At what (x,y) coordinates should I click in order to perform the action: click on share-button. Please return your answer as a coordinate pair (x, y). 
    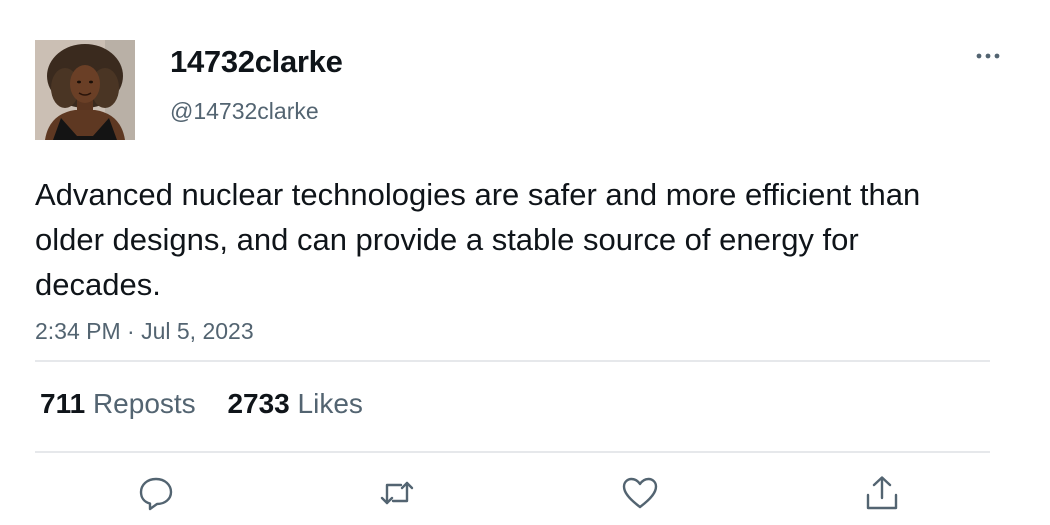
    Looking at the image, I should click on (882, 493).